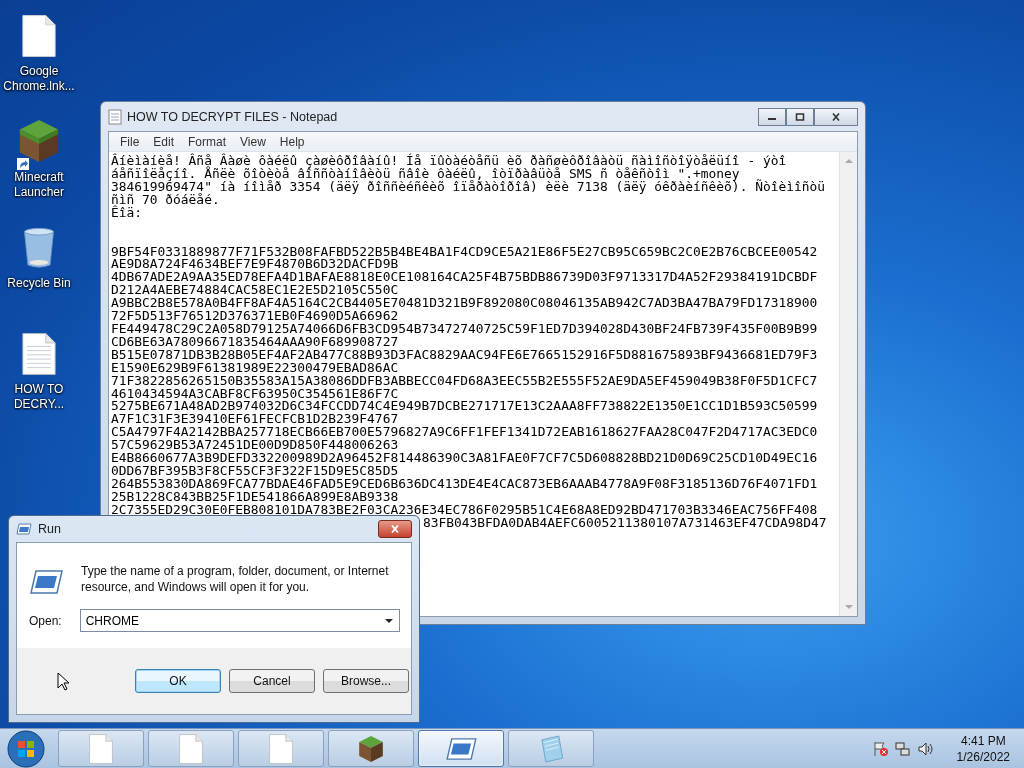 The height and width of the screenshot is (768, 1024). What do you see at coordinates (255, 342) in the screenshot?
I see `text-line: CD6BE63A78096671835464AAA90F689908727` at bounding box center [255, 342].